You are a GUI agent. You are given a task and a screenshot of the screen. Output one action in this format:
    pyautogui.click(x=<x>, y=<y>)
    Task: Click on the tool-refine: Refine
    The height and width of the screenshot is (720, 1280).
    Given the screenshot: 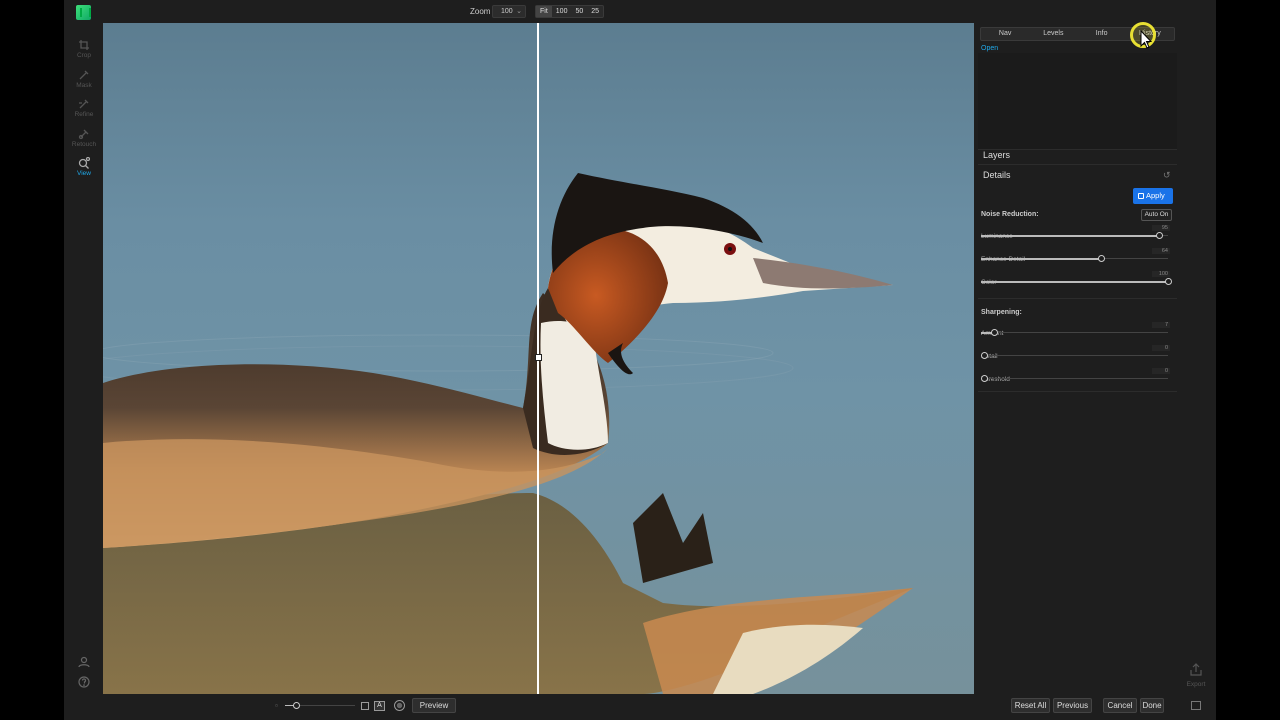 What is the action you would take?
    pyautogui.click(x=84, y=108)
    